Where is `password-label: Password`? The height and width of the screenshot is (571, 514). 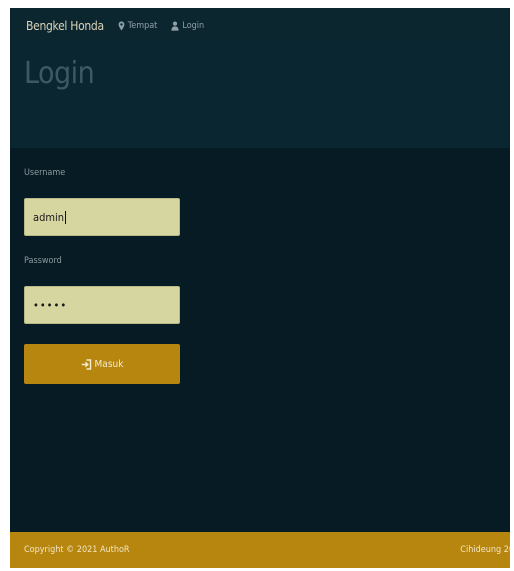
password-label: Password is located at coordinates (43, 261).